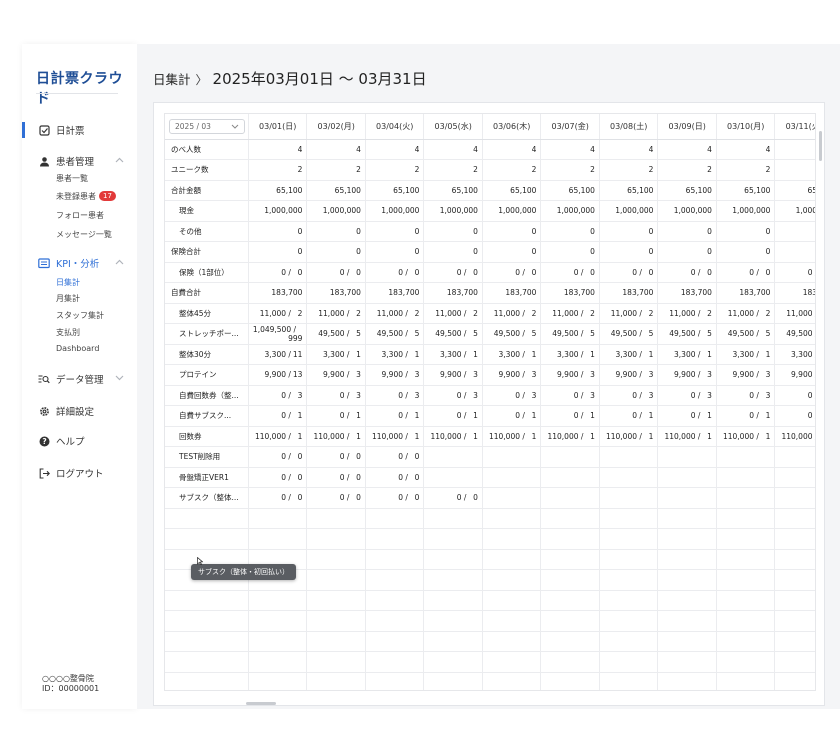 The width and height of the screenshot is (840, 753). Describe the element at coordinates (78, 264) in the screenshot. I see `sidebar-item-label: KPI・分析` at that location.